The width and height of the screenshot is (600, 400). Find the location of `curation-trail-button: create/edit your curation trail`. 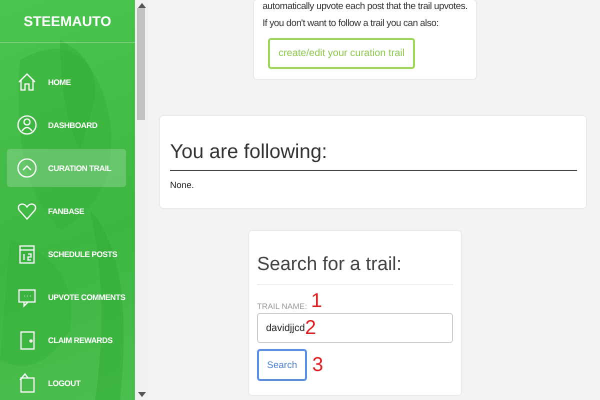

curation-trail-button: create/edit your curation trail is located at coordinates (341, 53).